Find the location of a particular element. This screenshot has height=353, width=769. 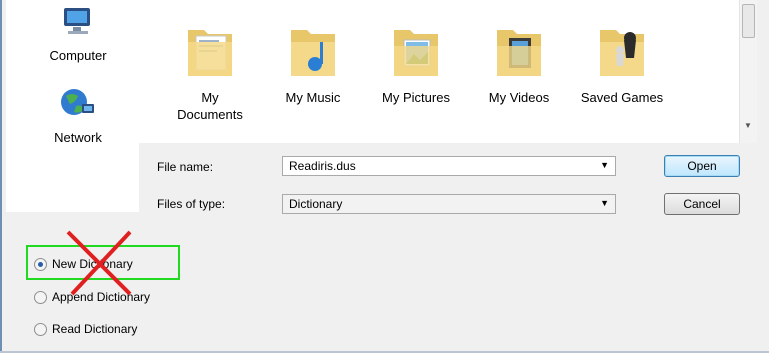

folder-label-line1: My Pictures is located at coordinates (416, 97).